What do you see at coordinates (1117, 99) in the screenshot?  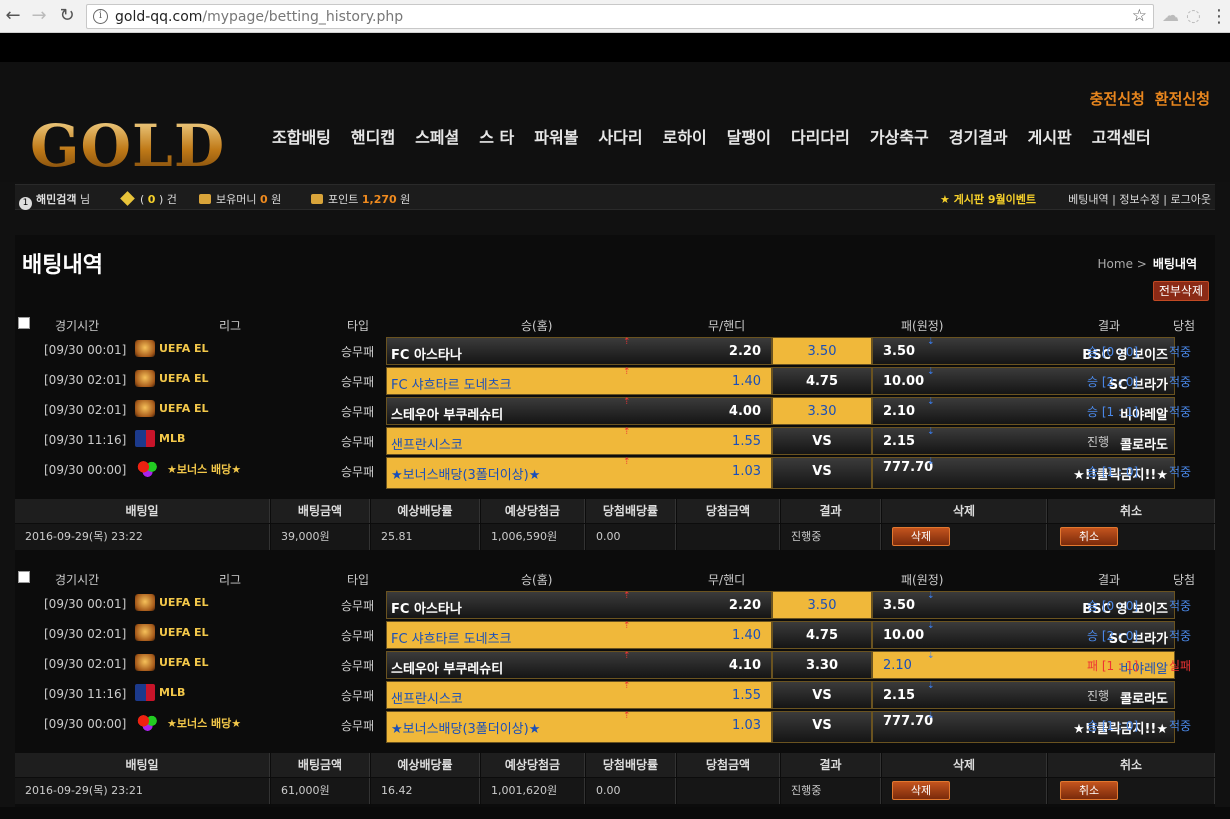 I see `deposit-link: 충전신청` at bounding box center [1117, 99].